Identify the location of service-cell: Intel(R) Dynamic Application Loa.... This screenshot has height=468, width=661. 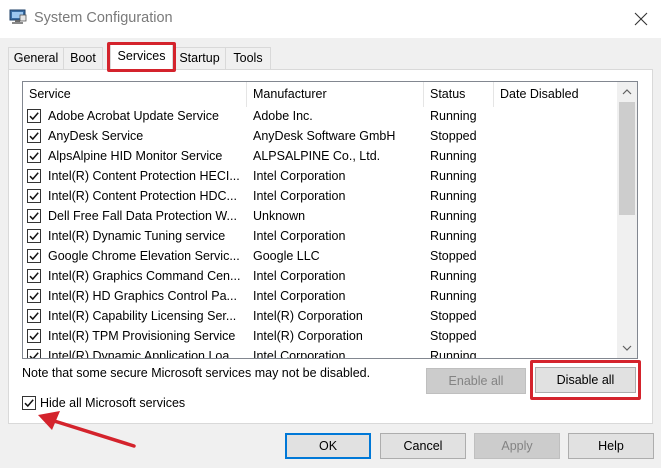
(135, 354).